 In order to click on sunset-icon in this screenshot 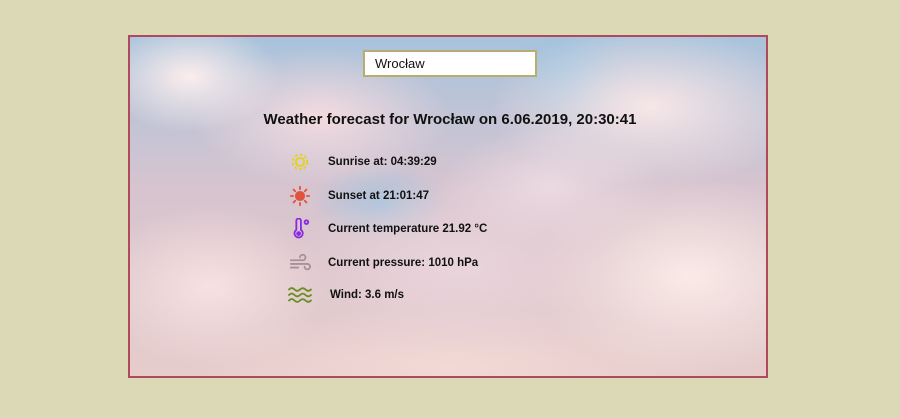, I will do `click(300, 196)`.